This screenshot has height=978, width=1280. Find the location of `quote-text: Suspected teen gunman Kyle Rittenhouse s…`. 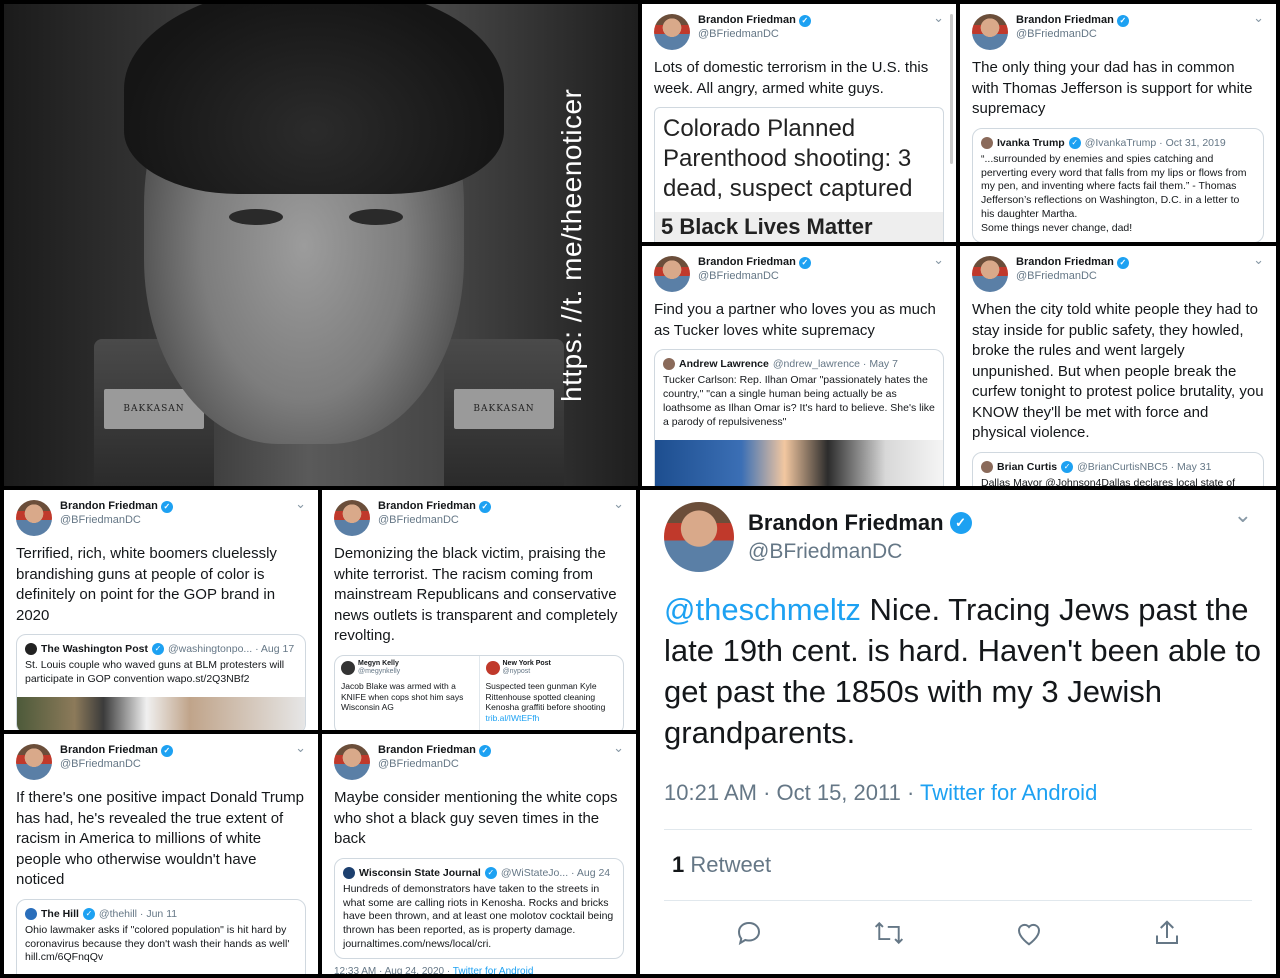

quote-text: Suspected teen gunman Kyle Rittenhouse s… is located at coordinates (545, 697).